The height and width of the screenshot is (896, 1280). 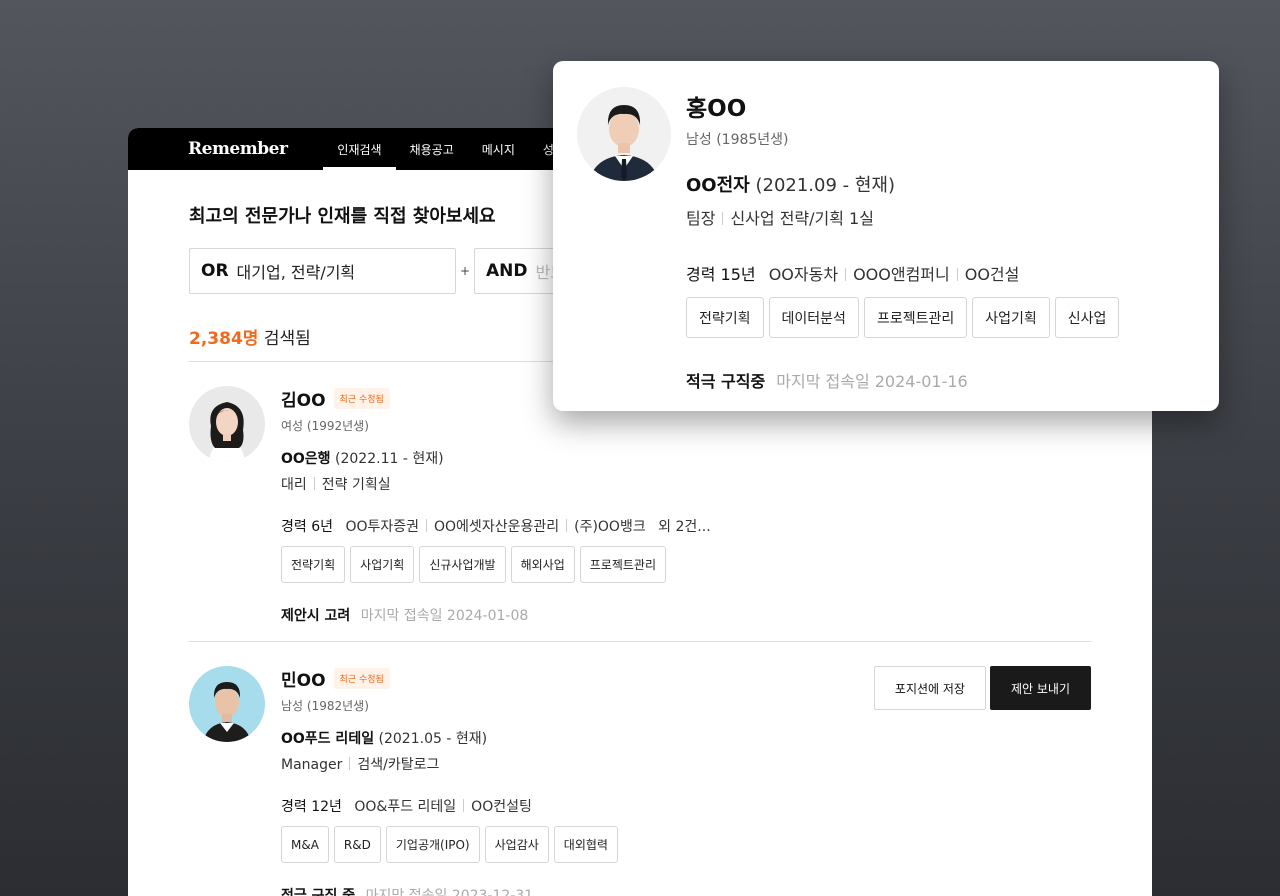 I want to click on skill-tag: 대외협력, so click(x=585, y=844).